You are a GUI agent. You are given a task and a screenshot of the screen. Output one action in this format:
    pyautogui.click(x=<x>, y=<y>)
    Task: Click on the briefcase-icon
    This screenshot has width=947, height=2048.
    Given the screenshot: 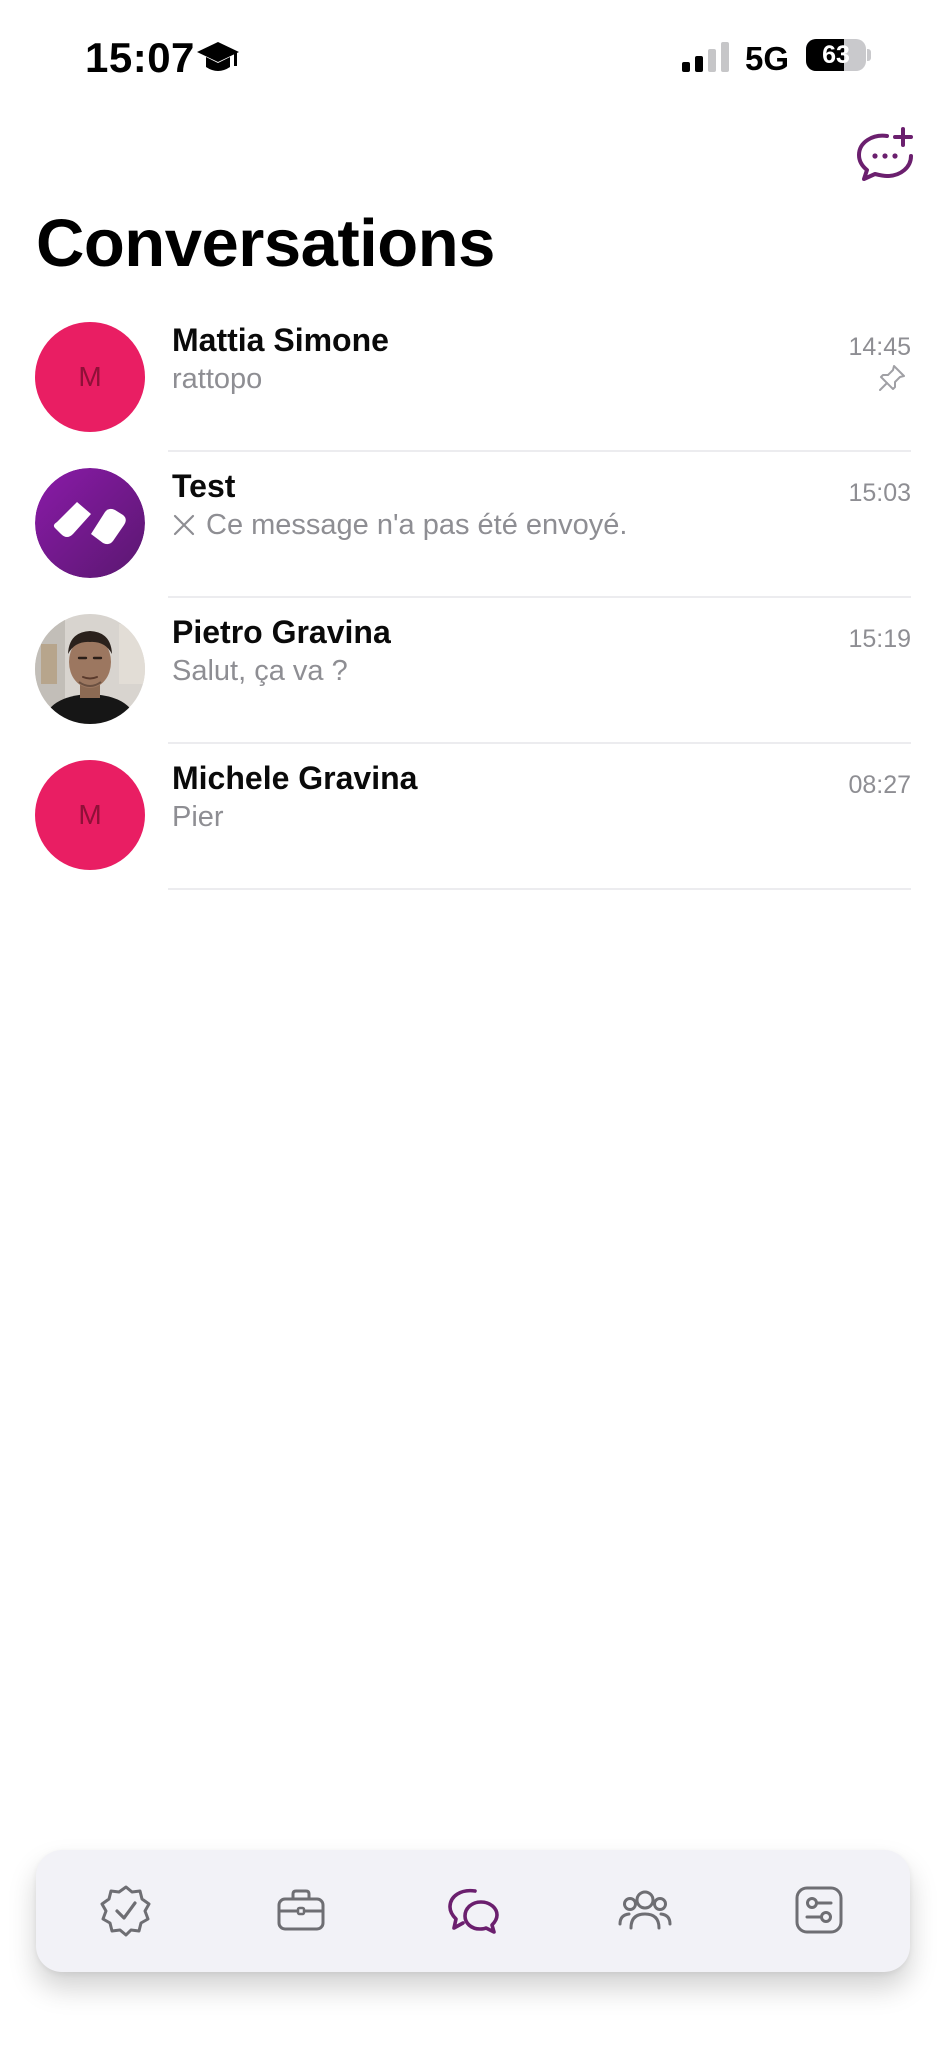 What is the action you would take?
    pyautogui.click(x=301, y=1910)
    